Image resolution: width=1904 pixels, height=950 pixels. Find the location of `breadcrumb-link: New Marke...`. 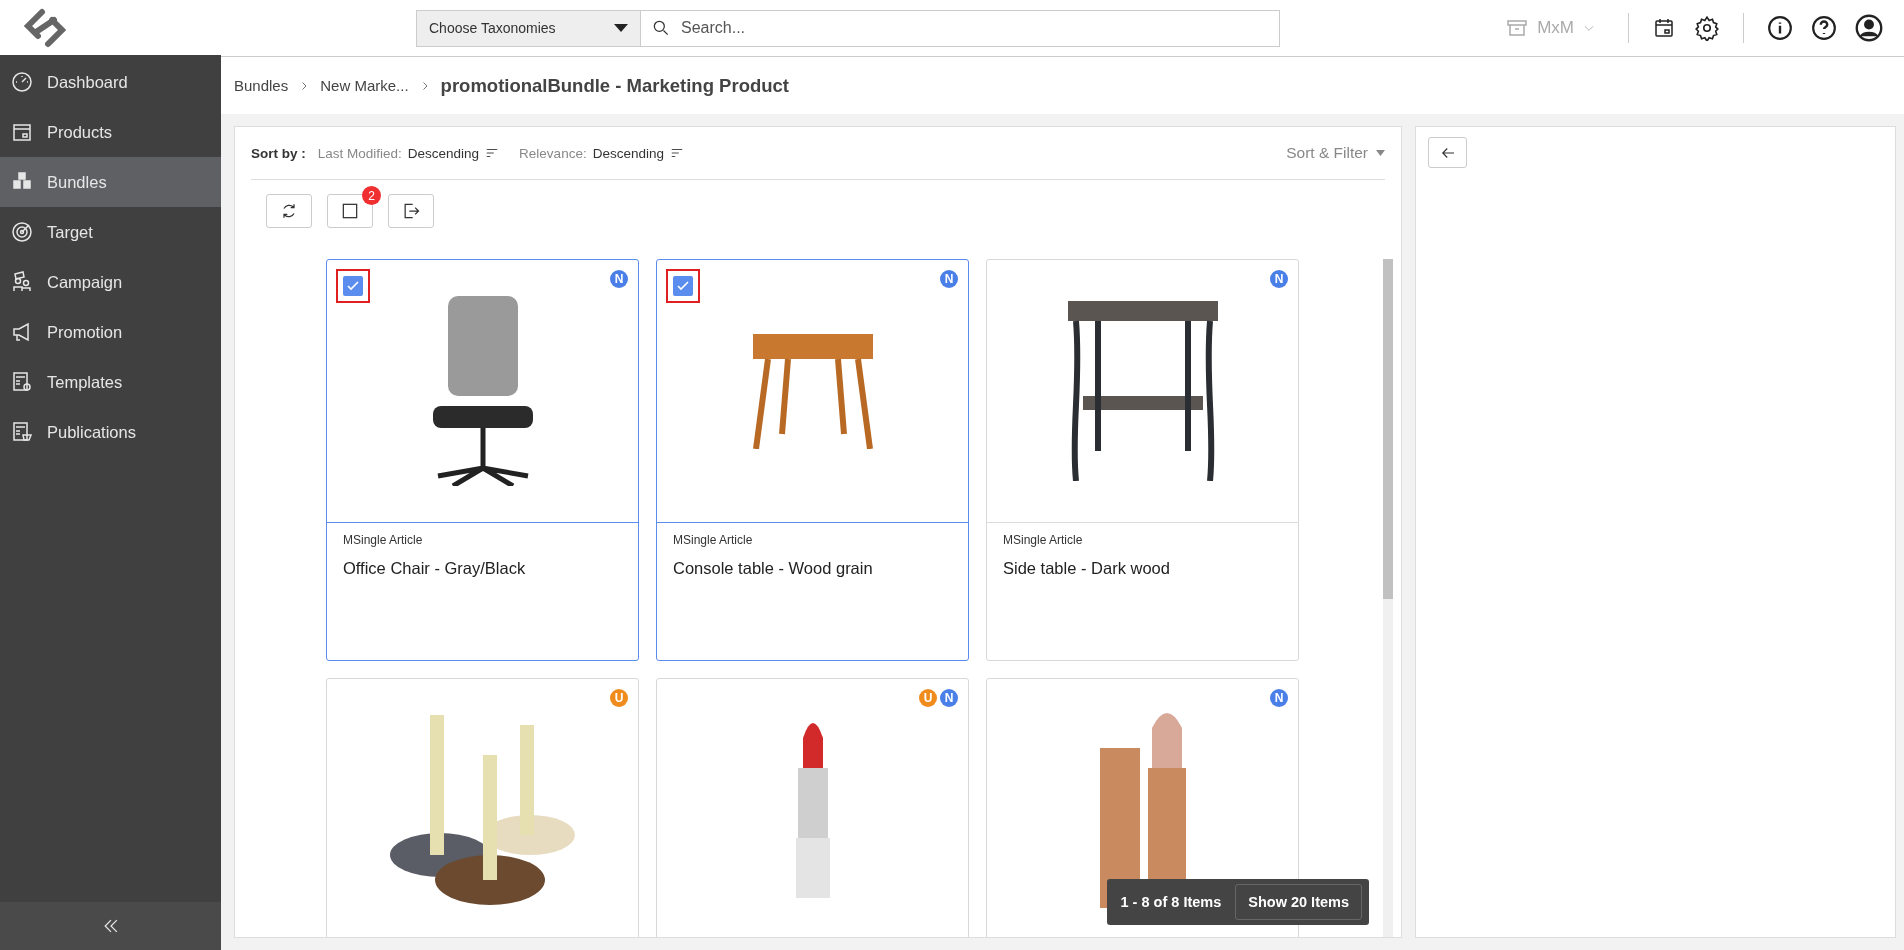

breadcrumb-link: New Marke... is located at coordinates (364, 85).